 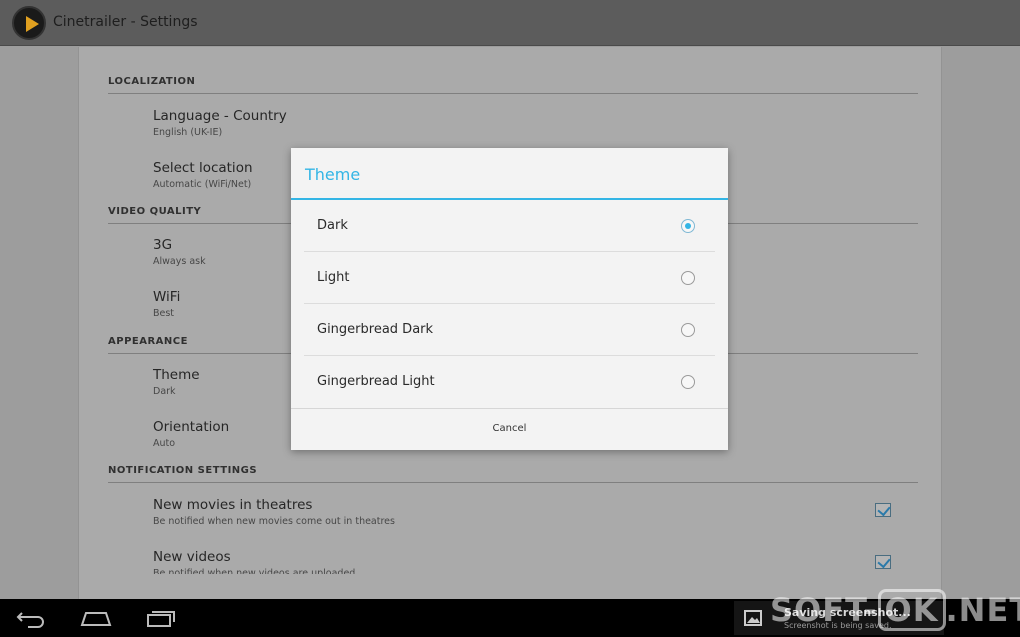 I want to click on watermark: SOFT-OK.NET, so click(x=895, y=610).